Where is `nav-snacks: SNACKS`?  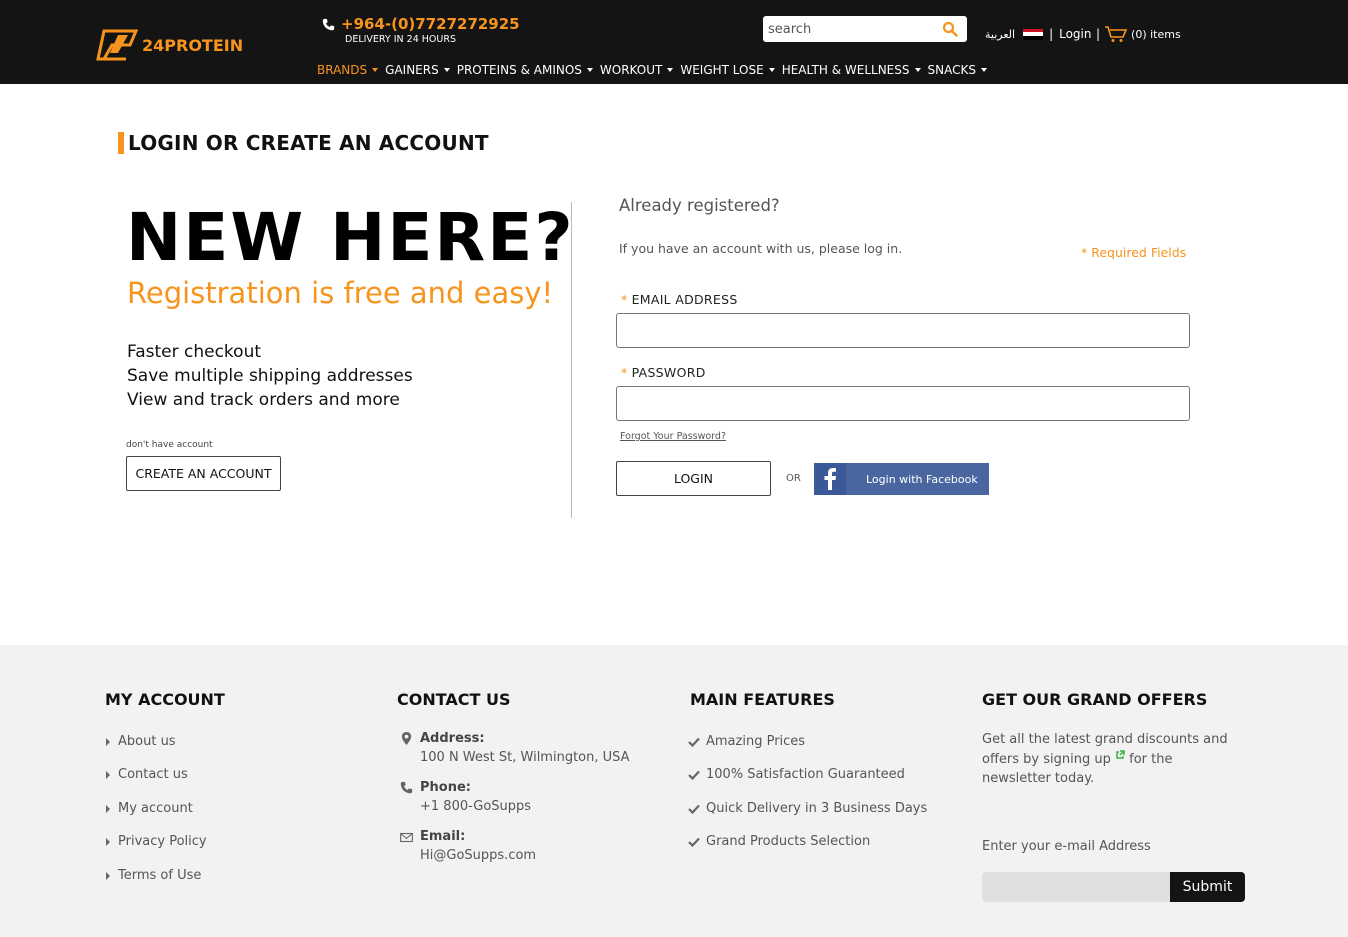
nav-snacks: SNACKS is located at coordinates (957, 70).